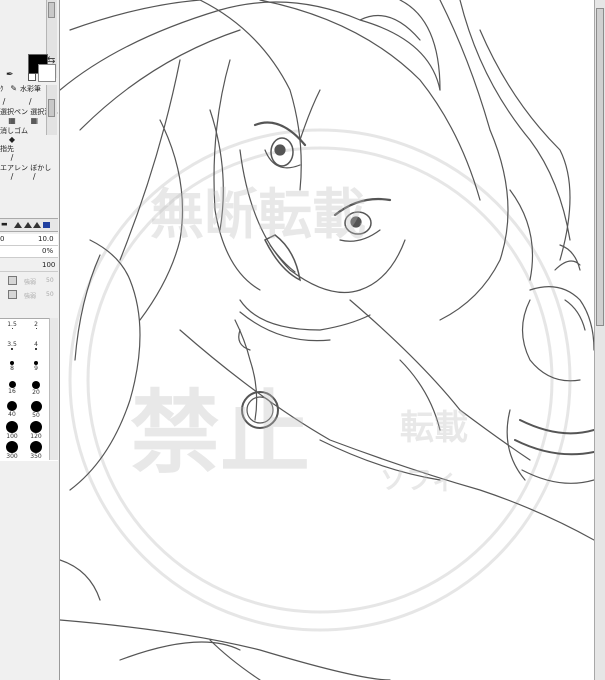  What do you see at coordinates (12, 331) in the screenshot?
I see `brush-size-preset: 1.5` at bounding box center [12, 331].